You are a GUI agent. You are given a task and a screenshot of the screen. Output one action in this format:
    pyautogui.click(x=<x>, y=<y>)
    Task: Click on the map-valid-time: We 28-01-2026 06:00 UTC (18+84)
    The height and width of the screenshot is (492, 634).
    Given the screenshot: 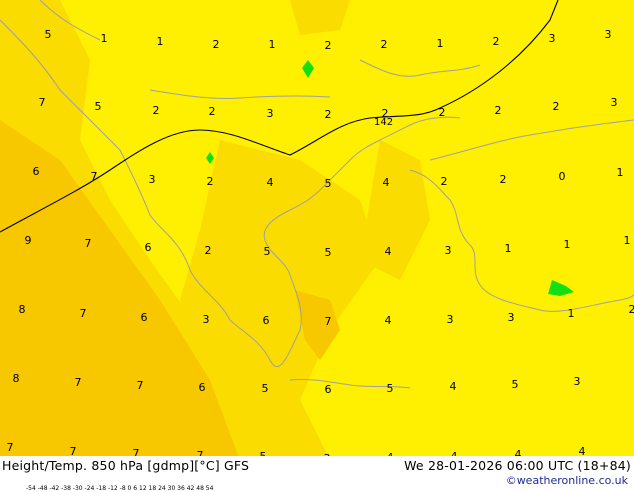 What is the action you would take?
    pyautogui.click(x=517, y=465)
    